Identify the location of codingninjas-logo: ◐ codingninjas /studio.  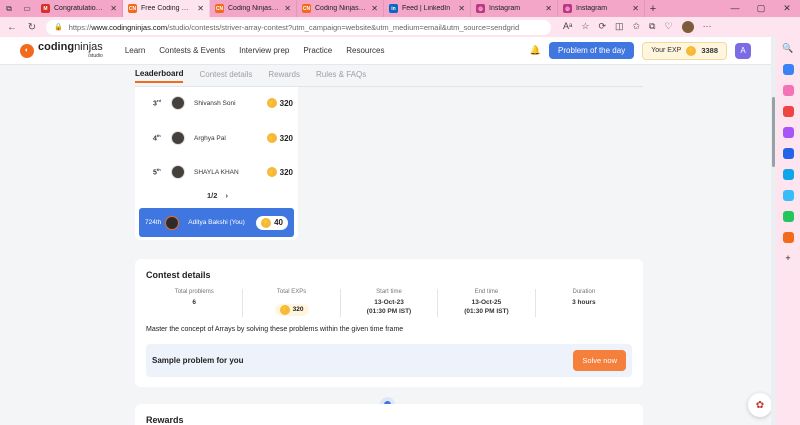
(61, 50).